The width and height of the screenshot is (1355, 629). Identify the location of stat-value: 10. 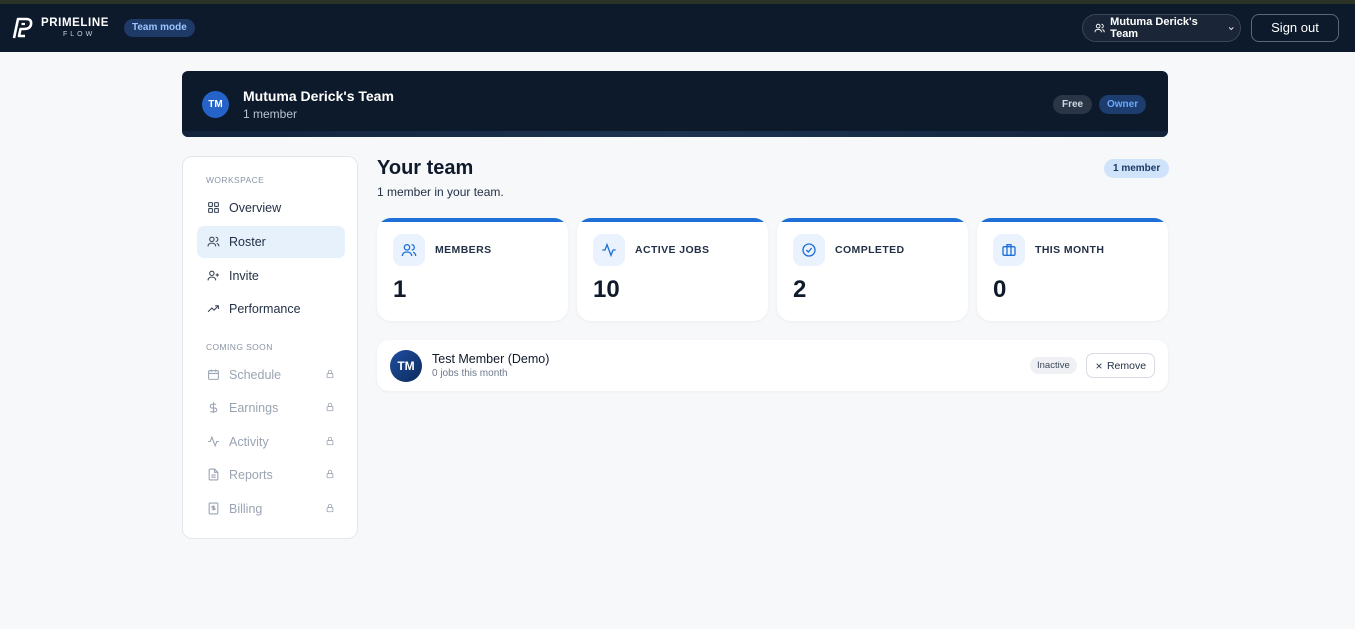
(606, 289).